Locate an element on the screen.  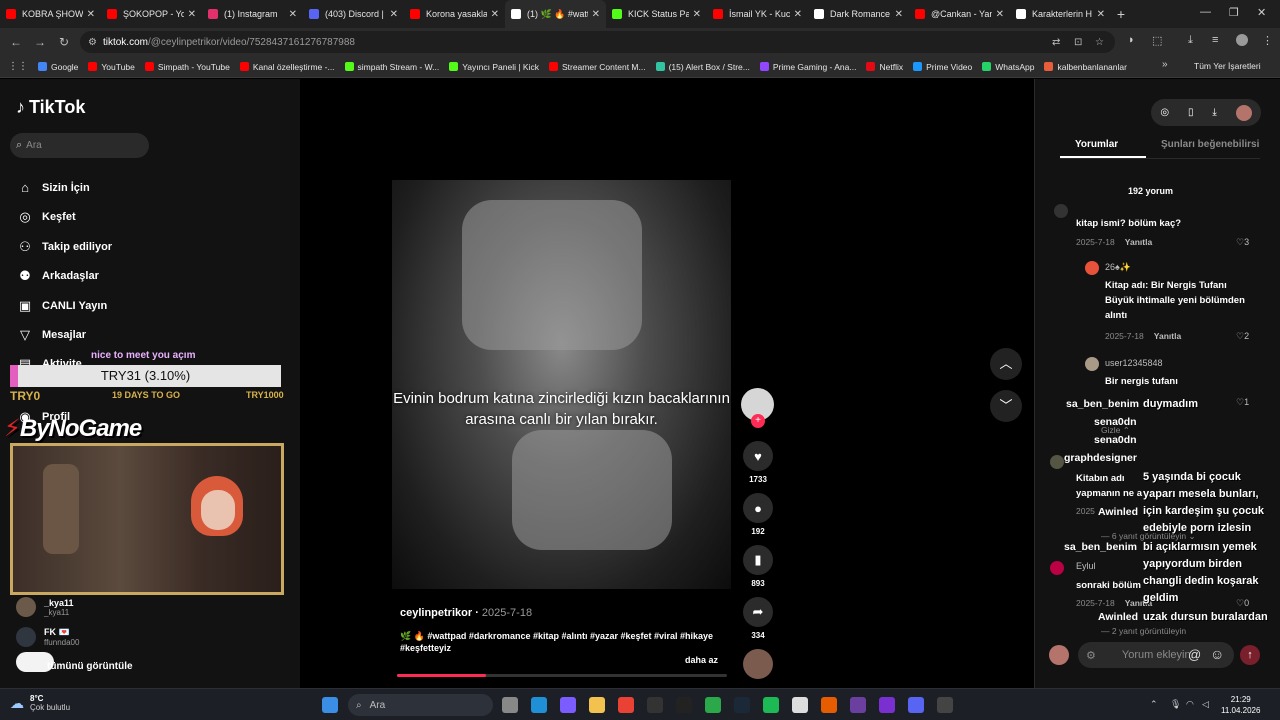
site-info-icon: ⚙ is located at coordinates (92, 42).